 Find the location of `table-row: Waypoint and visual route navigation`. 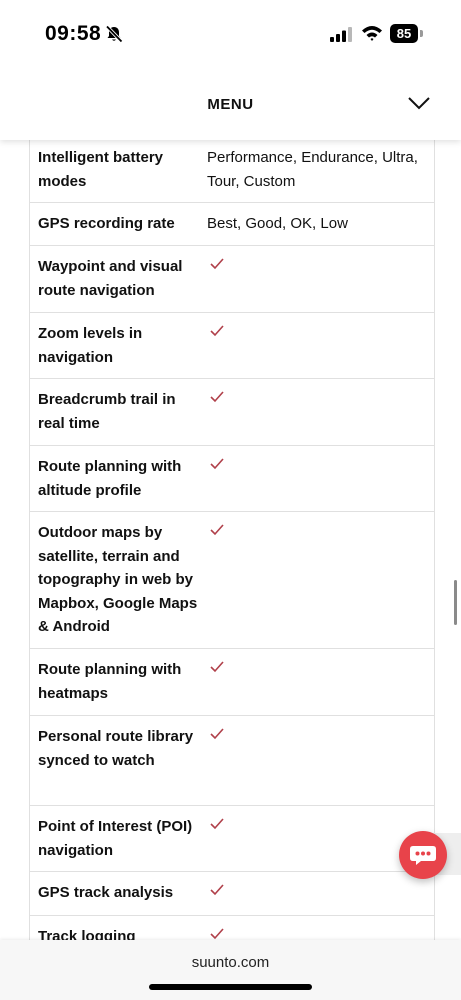

table-row: Waypoint and visual route navigation is located at coordinates (232, 279).